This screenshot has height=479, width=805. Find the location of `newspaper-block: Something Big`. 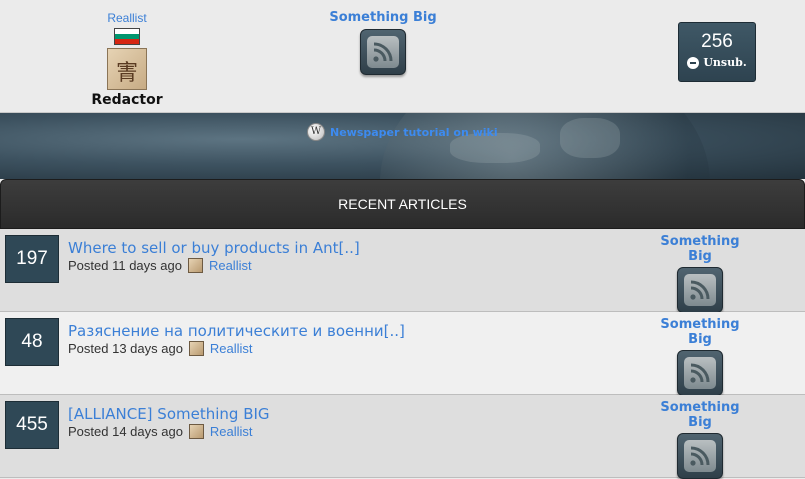

newspaper-block: Something Big is located at coordinates (383, 42).